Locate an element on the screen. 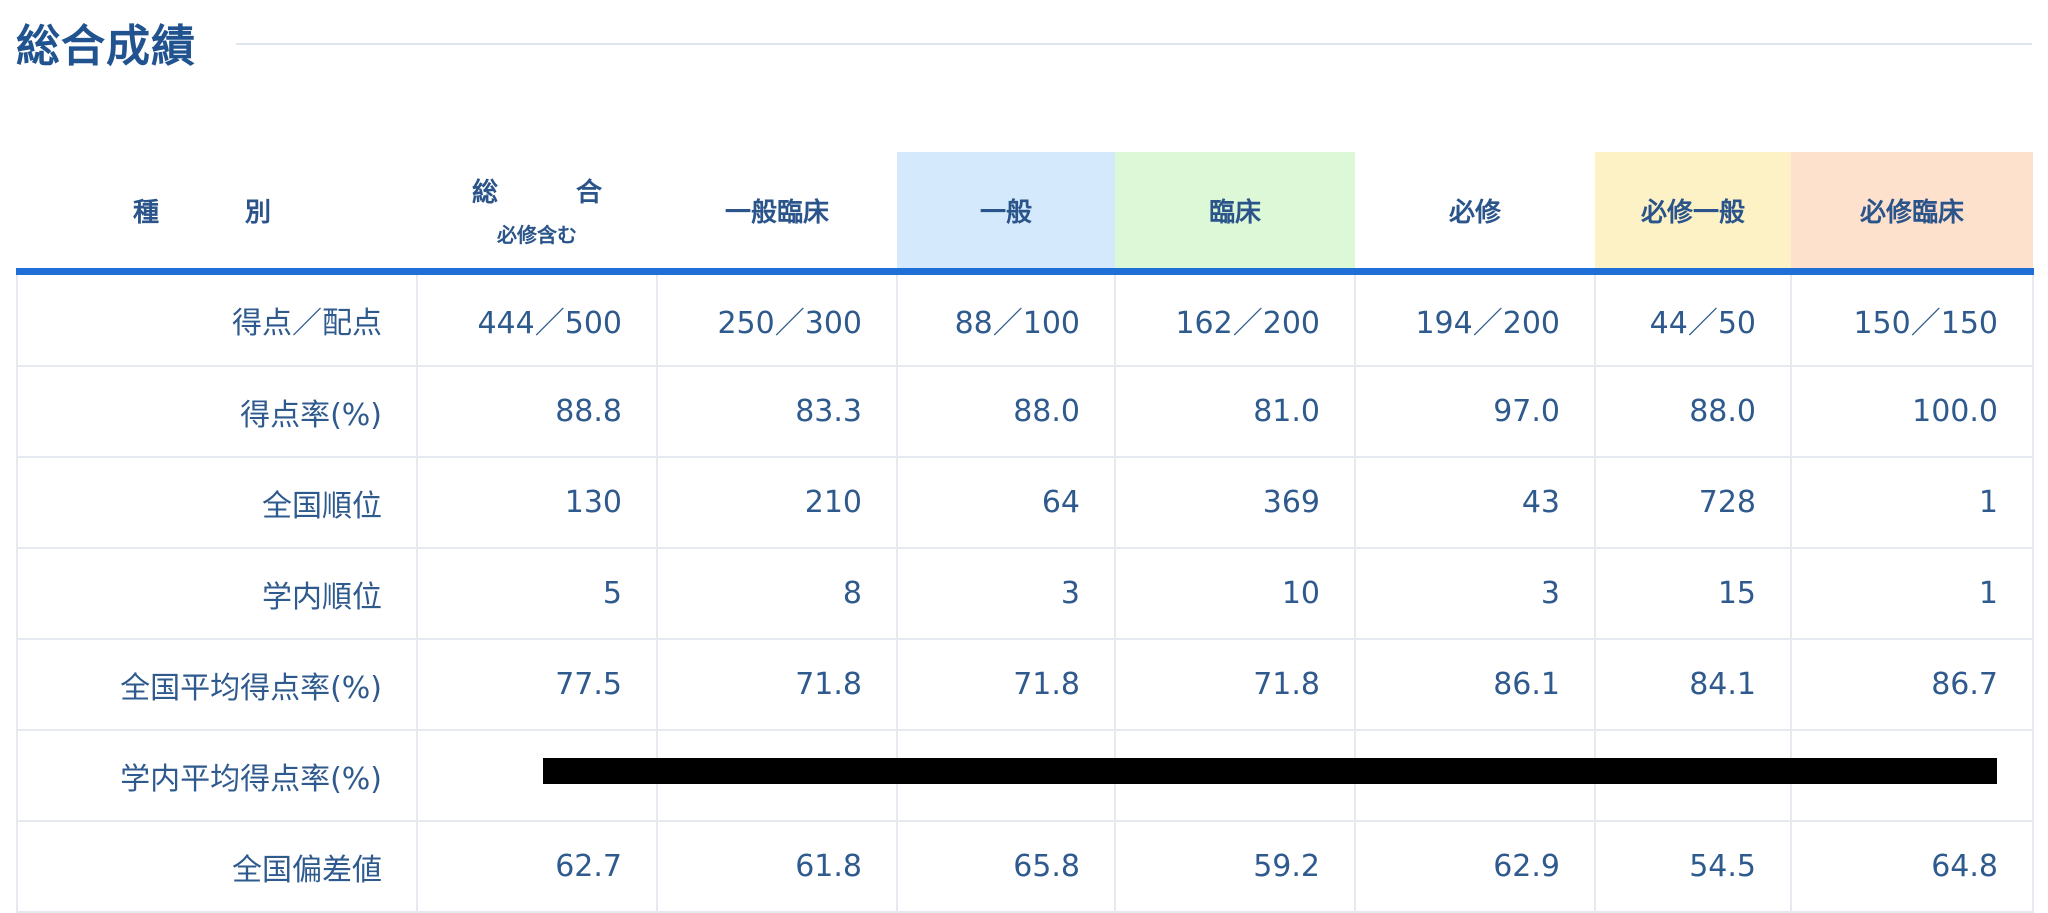 This screenshot has height=913, width=2048. header-required-clinical: 必修臨床 is located at coordinates (1912, 213).